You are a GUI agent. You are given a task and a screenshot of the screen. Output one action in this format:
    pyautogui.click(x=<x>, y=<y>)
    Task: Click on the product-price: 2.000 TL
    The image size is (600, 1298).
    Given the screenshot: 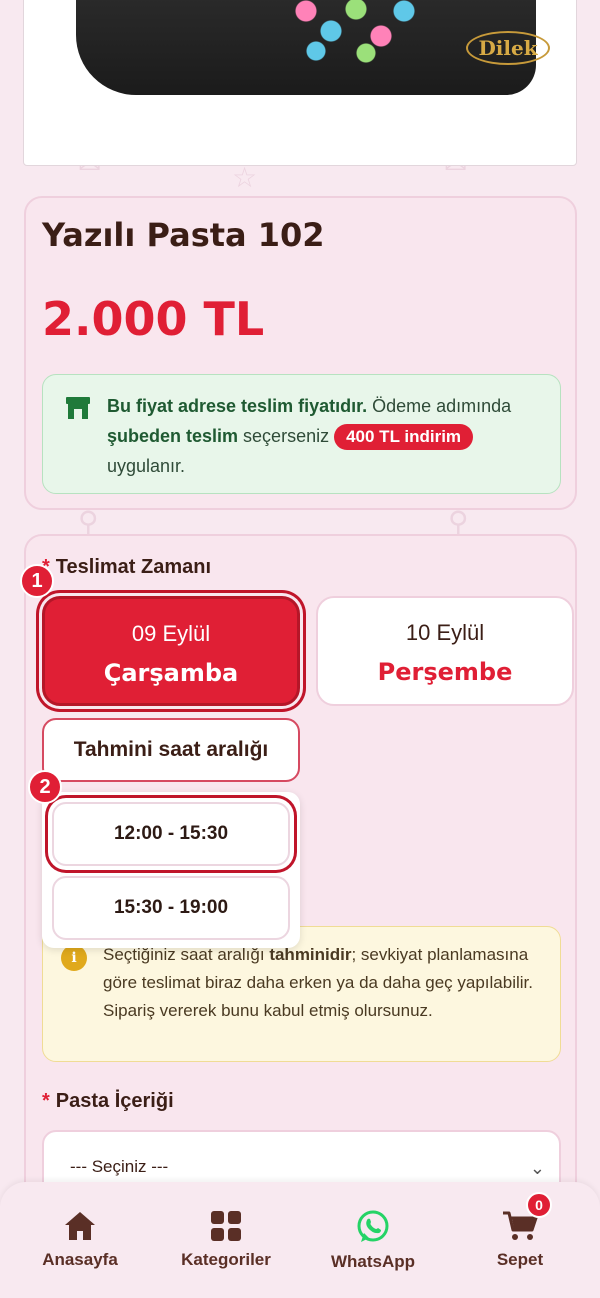 What is the action you would take?
    pyautogui.click(x=153, y=319)
    